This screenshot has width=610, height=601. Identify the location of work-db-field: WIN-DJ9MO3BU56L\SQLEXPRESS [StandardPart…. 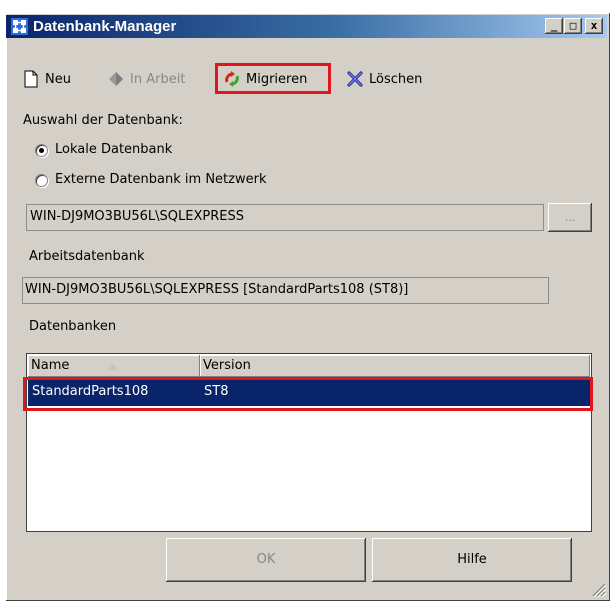
(285, 290).